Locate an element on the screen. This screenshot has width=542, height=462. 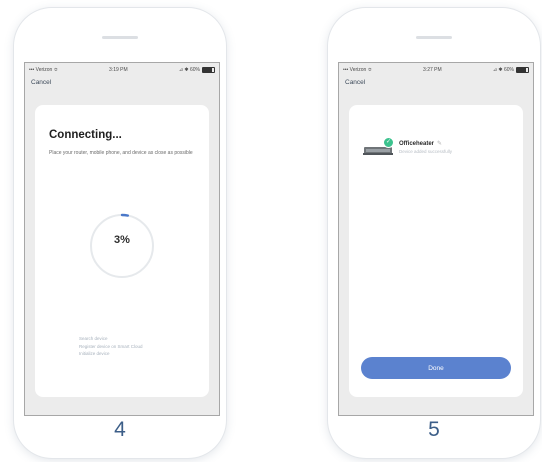
done-button: Done is located at coordinates (436, 368).